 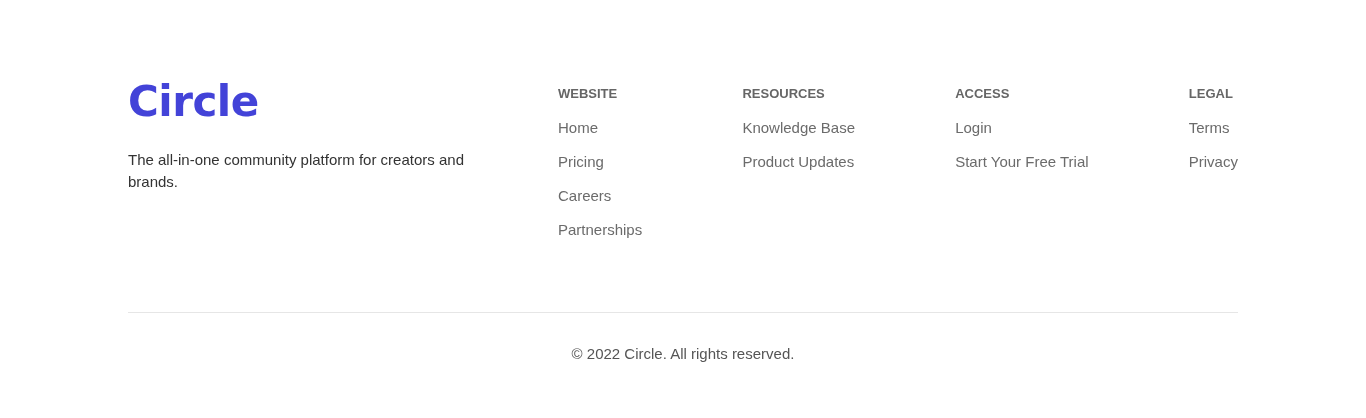 I want to click on logo: Circle, so click(x=193, y=102).